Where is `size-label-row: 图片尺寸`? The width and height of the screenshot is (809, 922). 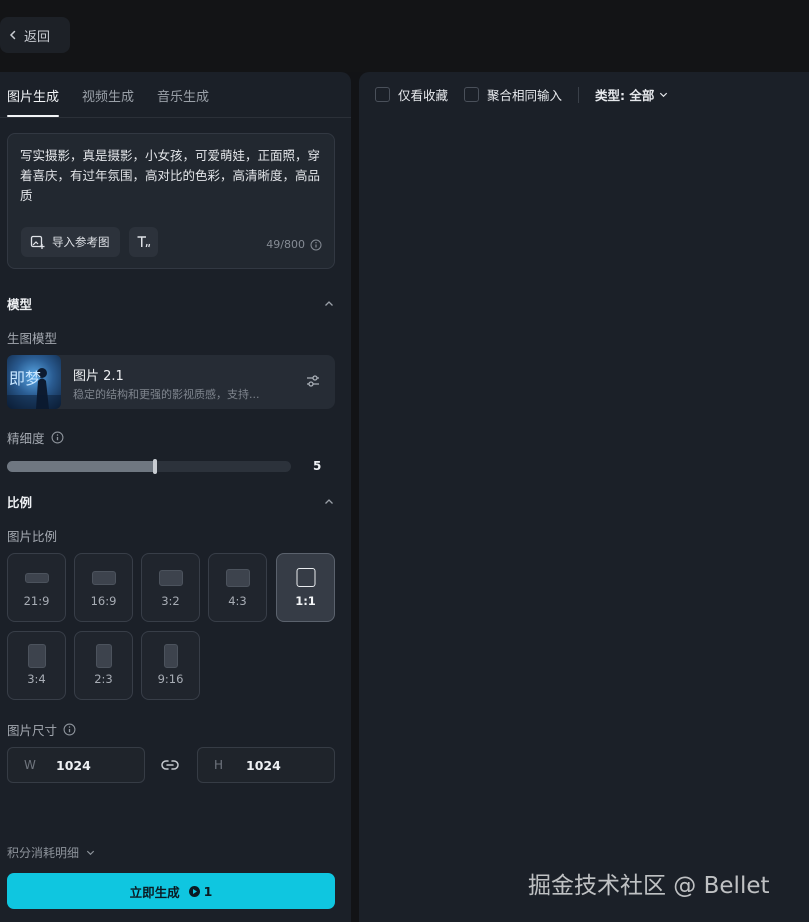 size-label-row: 图片尺寸 is located at coordinates (41, 729).